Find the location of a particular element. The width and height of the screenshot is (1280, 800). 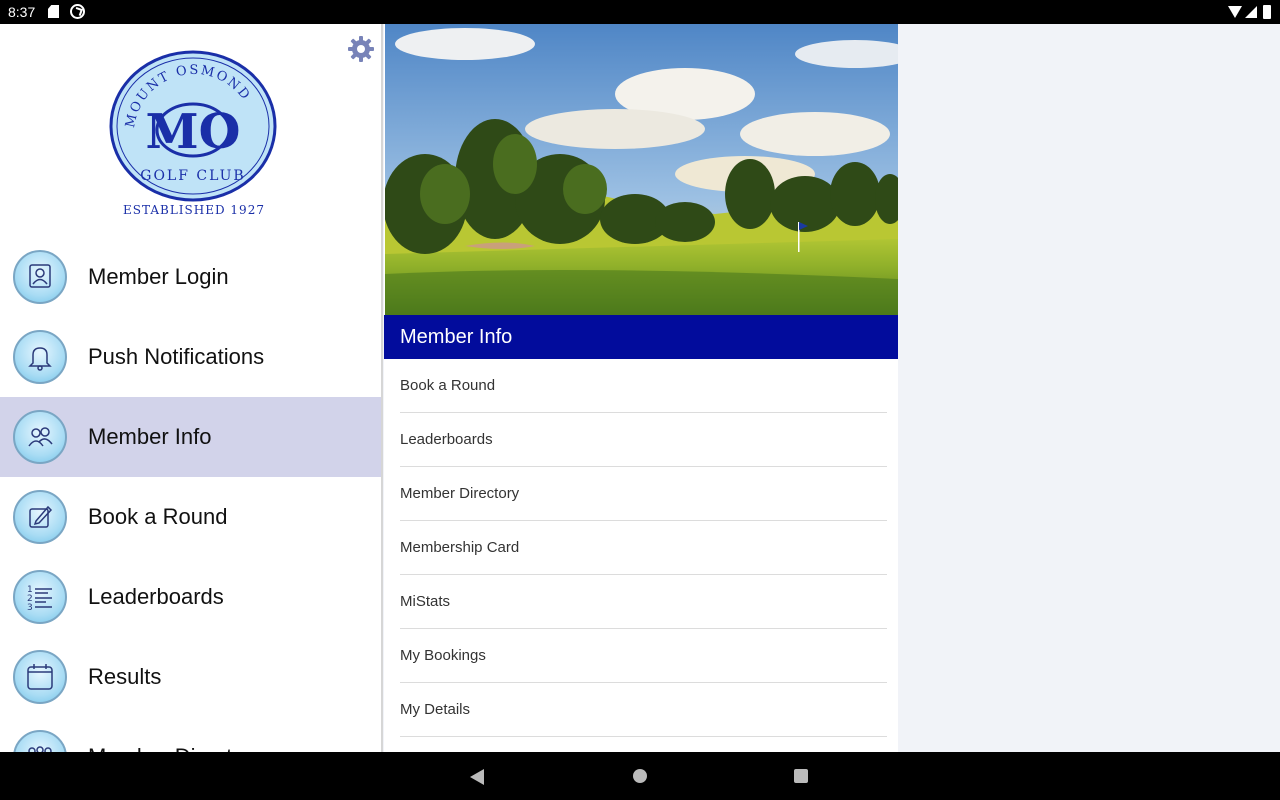

wifi-icon is located at coordinates (1235, 12).